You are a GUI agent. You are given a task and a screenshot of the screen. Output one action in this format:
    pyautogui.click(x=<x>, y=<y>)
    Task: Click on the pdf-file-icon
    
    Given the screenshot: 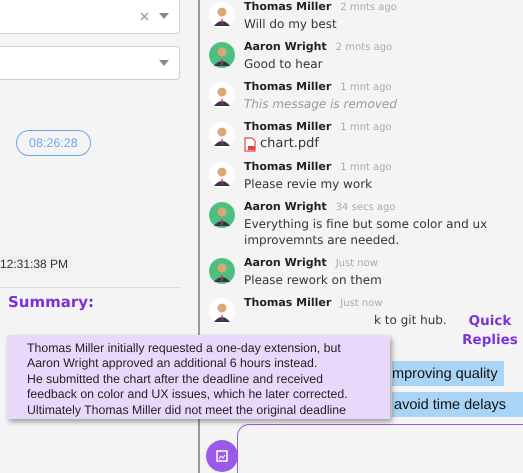 What is the action you would take?
    pyautogui.click(x=250, y=144)
    